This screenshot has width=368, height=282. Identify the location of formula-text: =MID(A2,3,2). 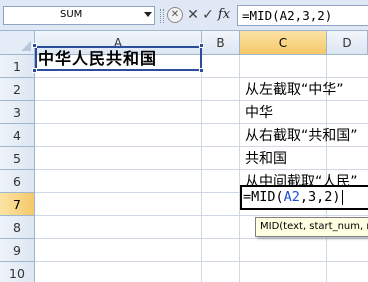
(287, 15).